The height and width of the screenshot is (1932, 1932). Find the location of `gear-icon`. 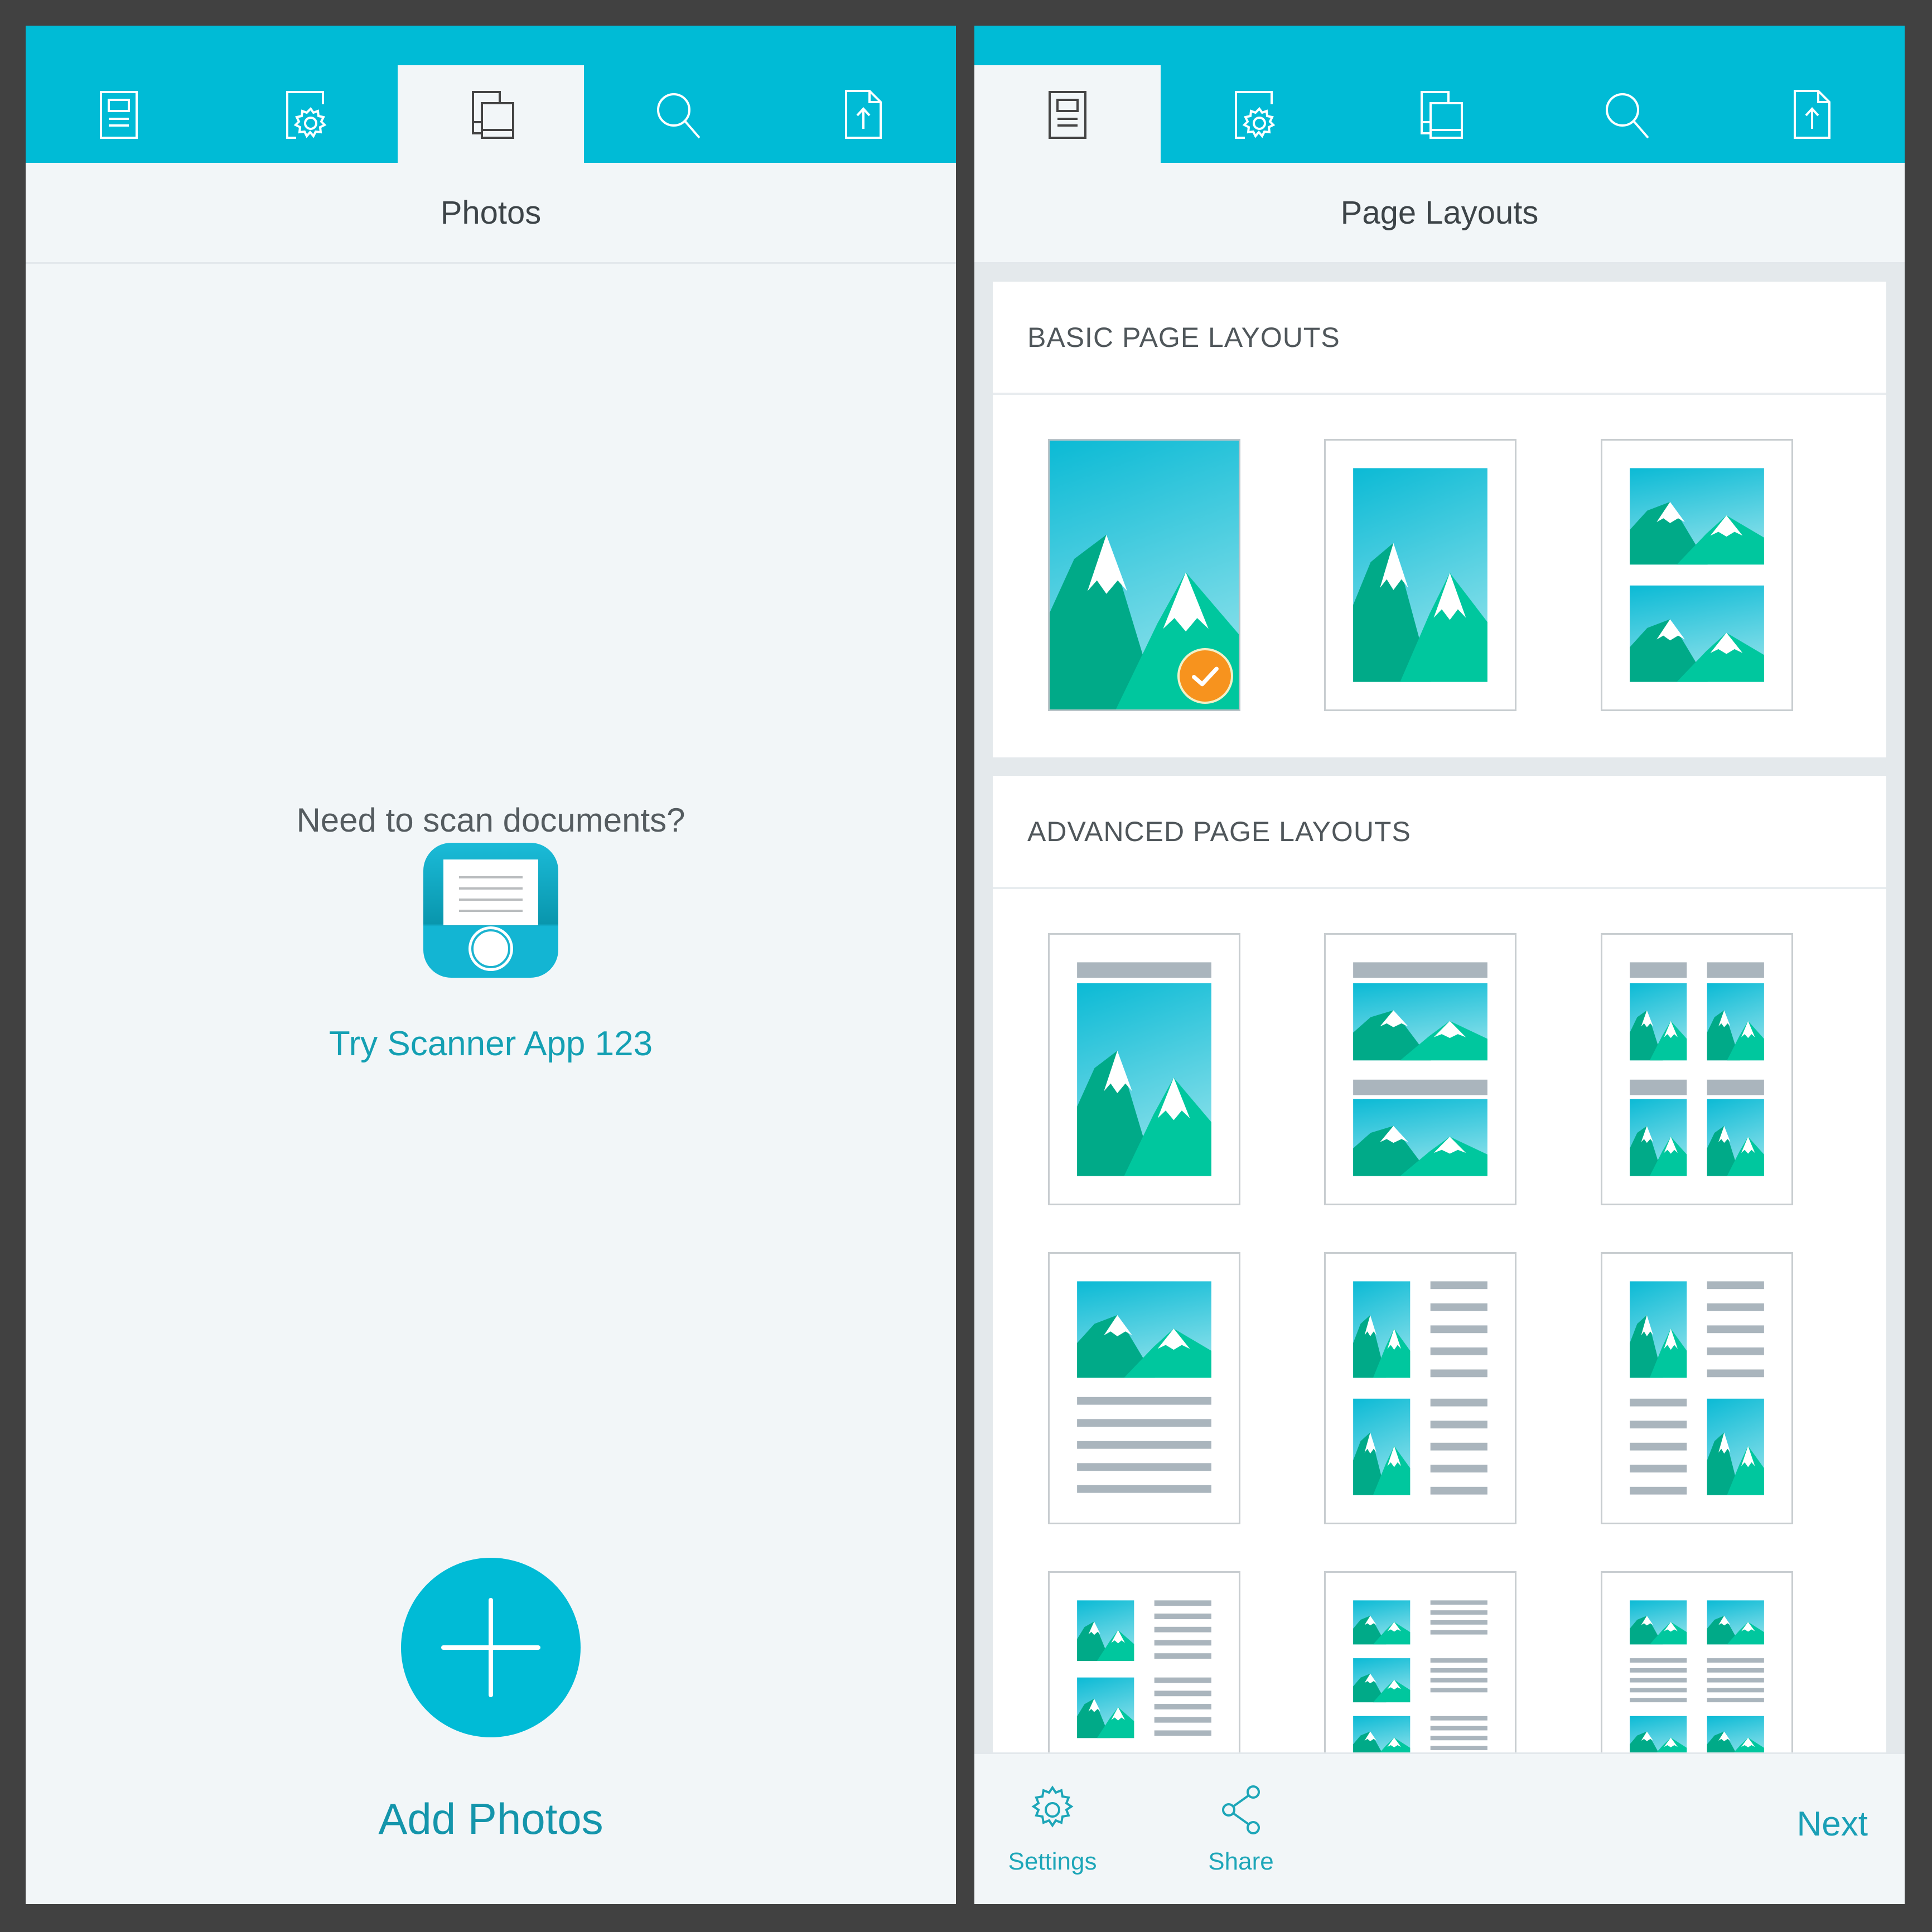

gear-icon is located at coordinates (1052, 1806).